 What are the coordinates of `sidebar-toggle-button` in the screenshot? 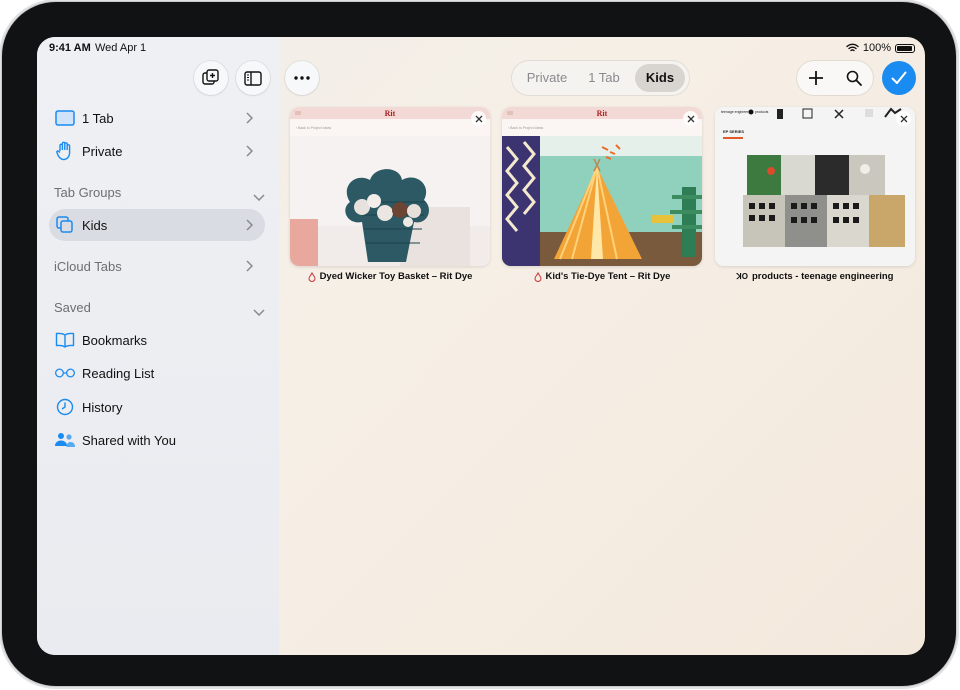 It's located at (253, 78).